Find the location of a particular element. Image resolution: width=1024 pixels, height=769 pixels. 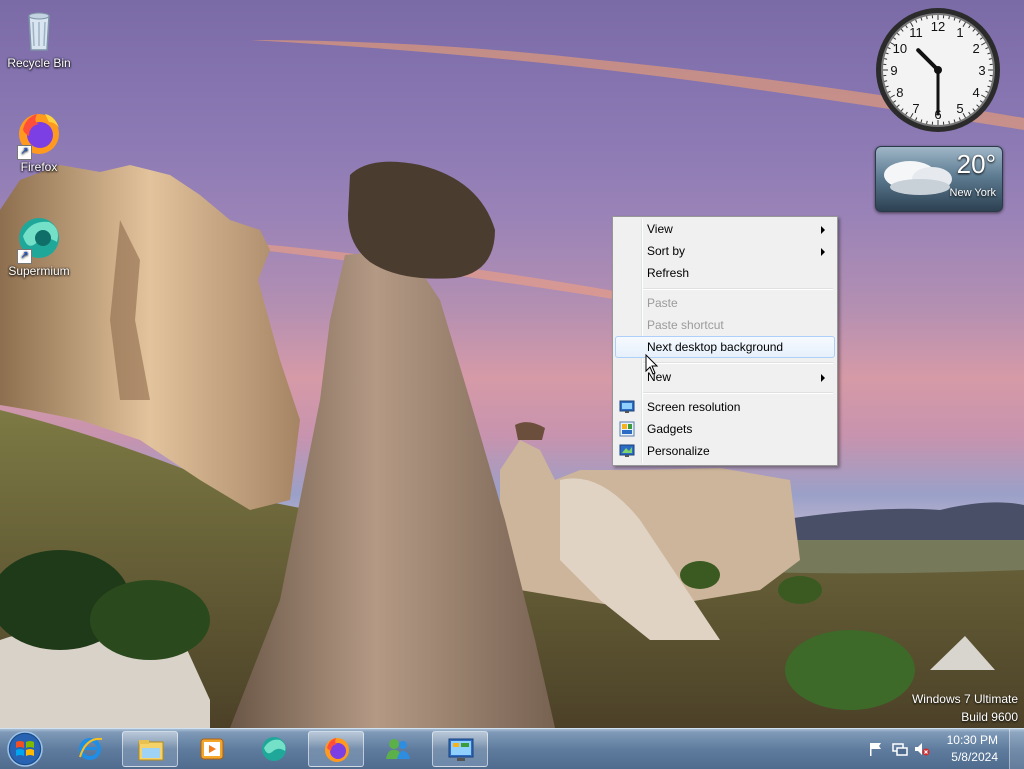

menu-item-paste: Paste is located at coordinates (725, 303).